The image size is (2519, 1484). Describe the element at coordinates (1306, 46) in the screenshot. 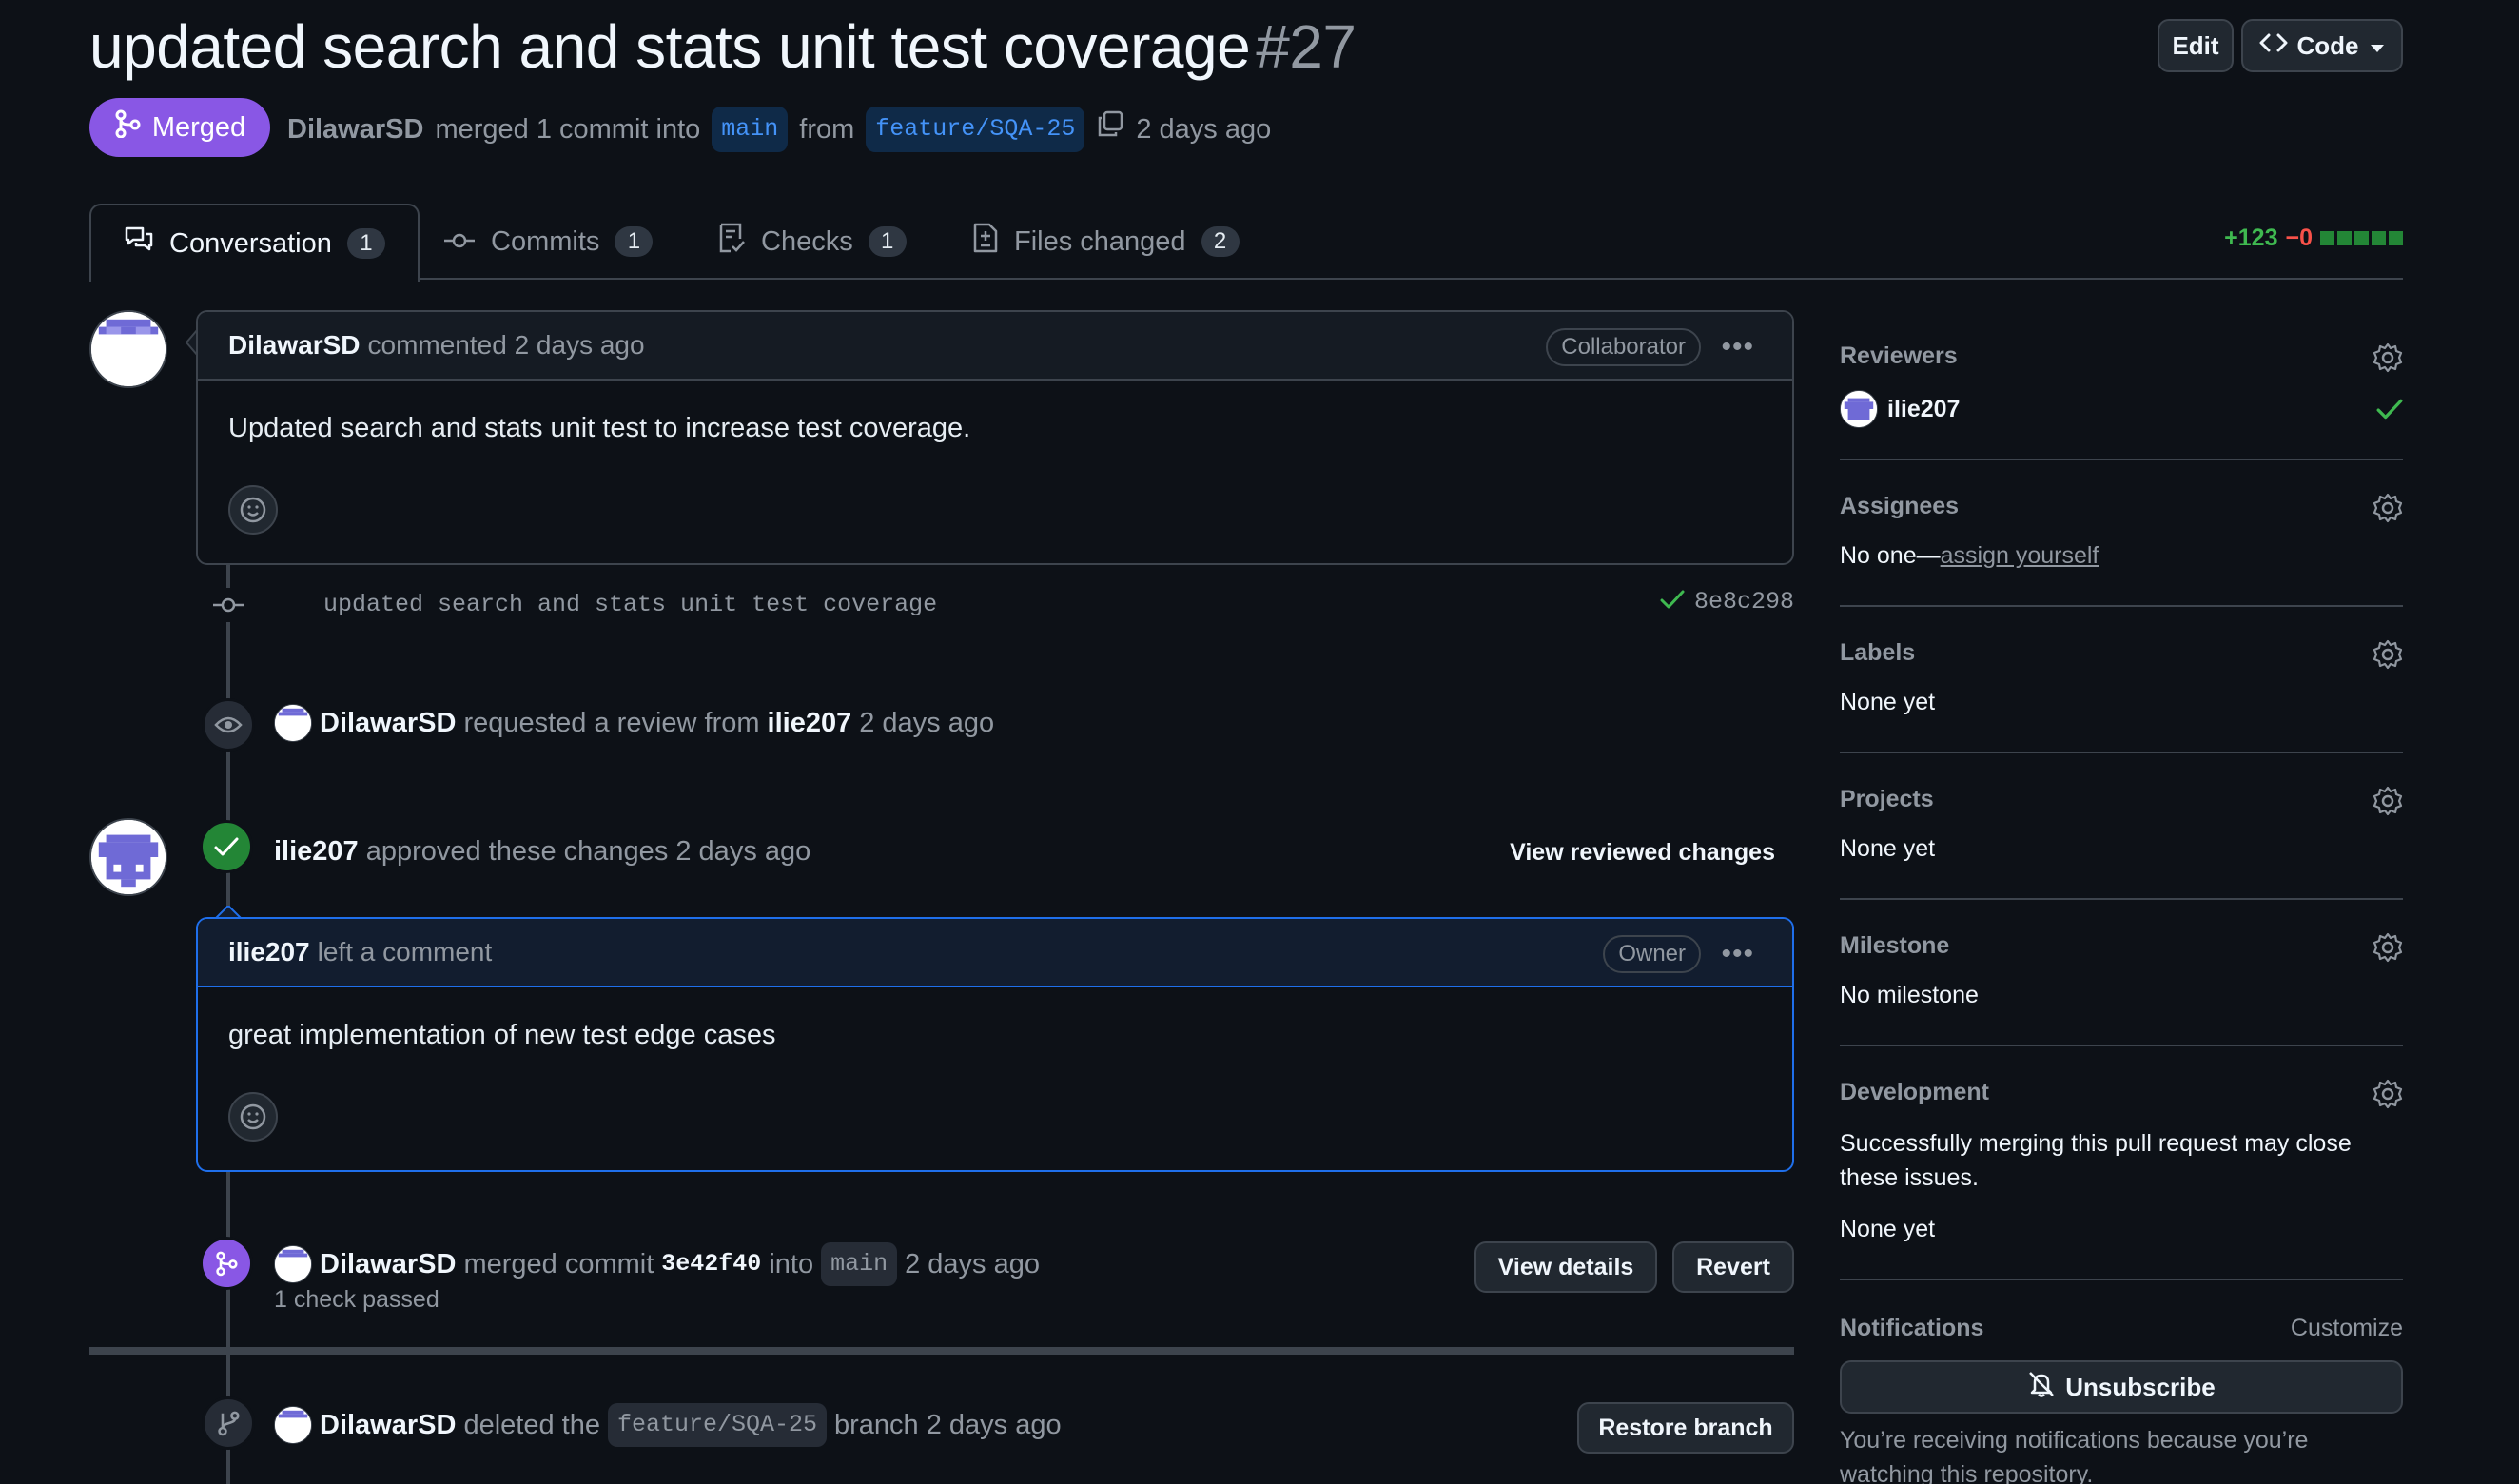

I see `pr-number: #27` at that location.